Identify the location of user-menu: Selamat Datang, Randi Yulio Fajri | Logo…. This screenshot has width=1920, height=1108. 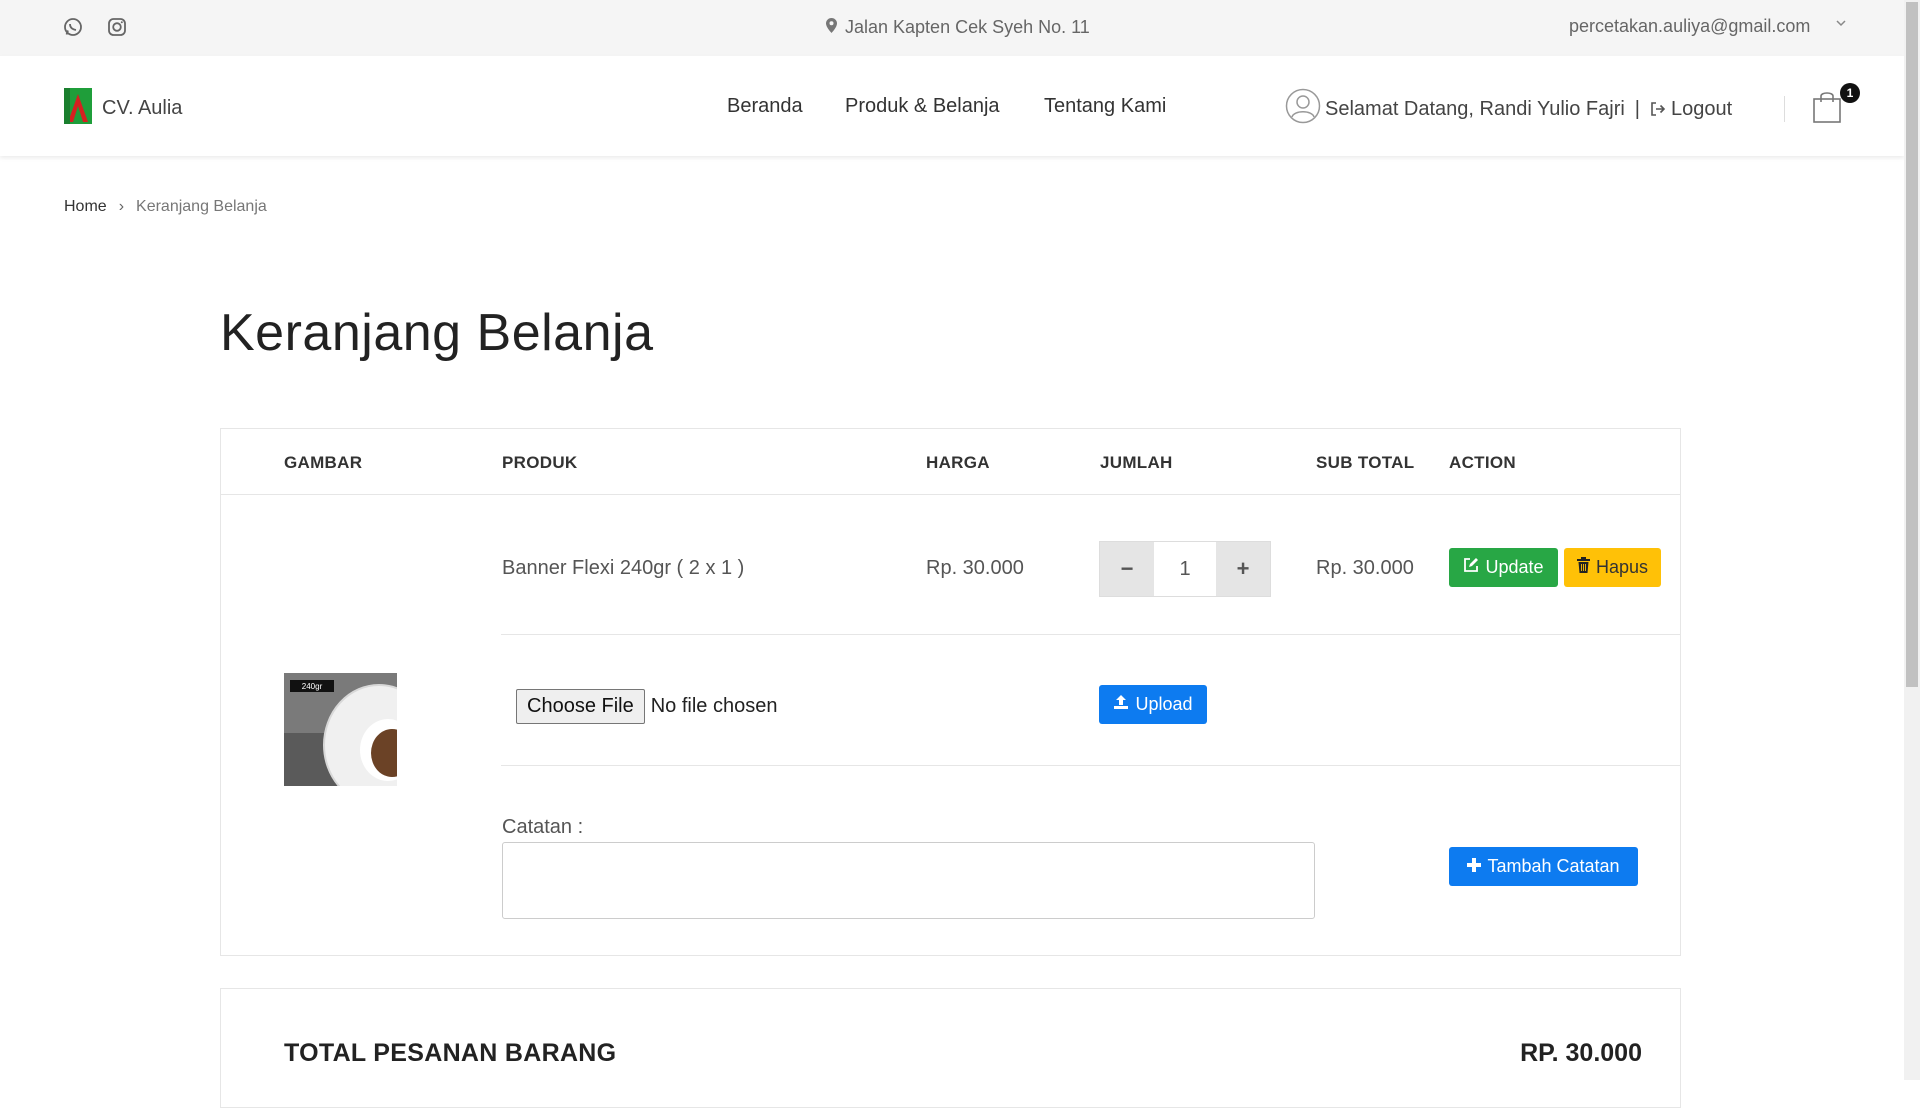
(1508, 109).